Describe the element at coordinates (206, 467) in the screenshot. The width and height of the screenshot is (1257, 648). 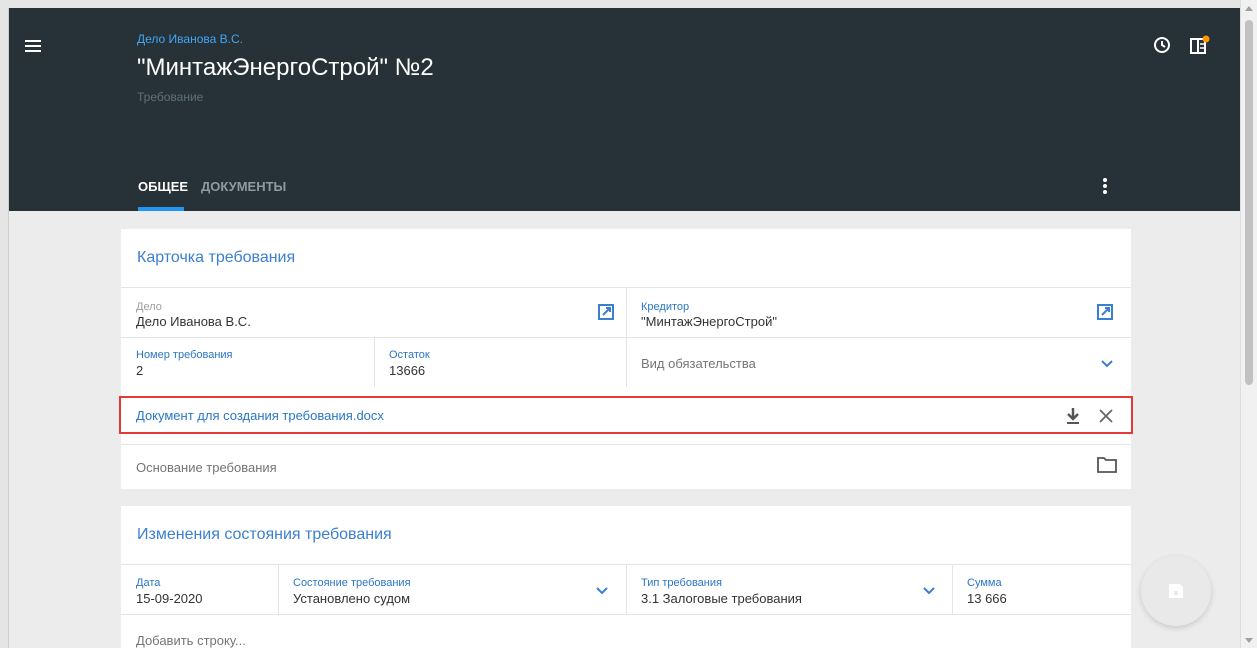
I see `basis-placeholder: Основание требования` at that location.